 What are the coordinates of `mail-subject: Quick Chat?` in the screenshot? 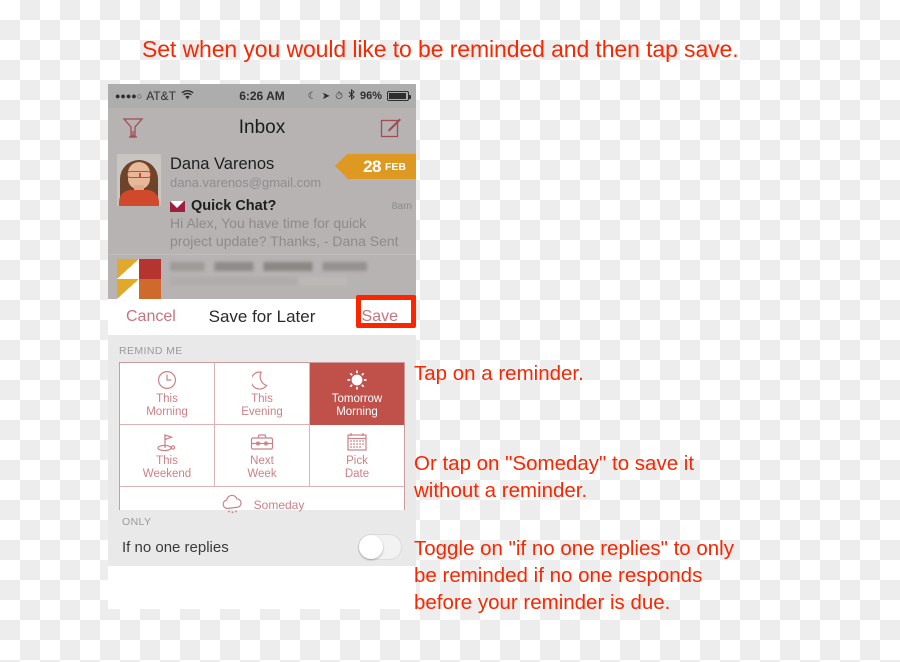 It's located at (234, 206).